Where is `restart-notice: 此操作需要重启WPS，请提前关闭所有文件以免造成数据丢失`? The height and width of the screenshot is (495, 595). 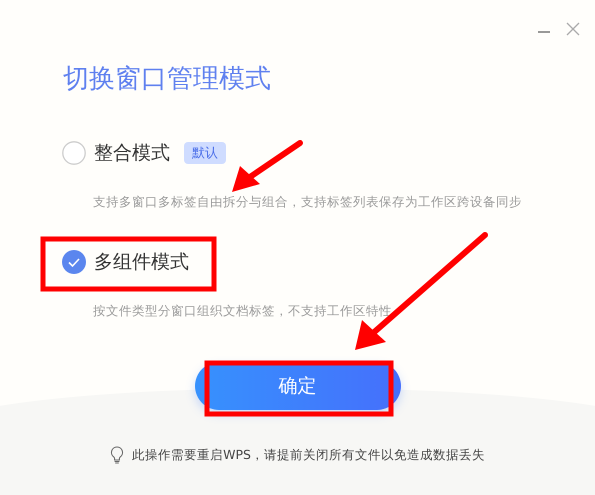
restart-notice: 此操作需要重启WPS，请提前关闭所有文件以免造成数据丢失 is located at coordinates (308, 455).